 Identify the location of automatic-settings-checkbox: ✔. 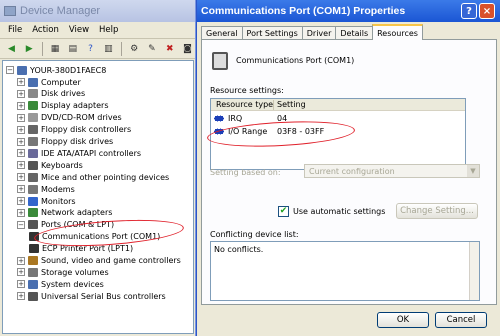
(283, 211).